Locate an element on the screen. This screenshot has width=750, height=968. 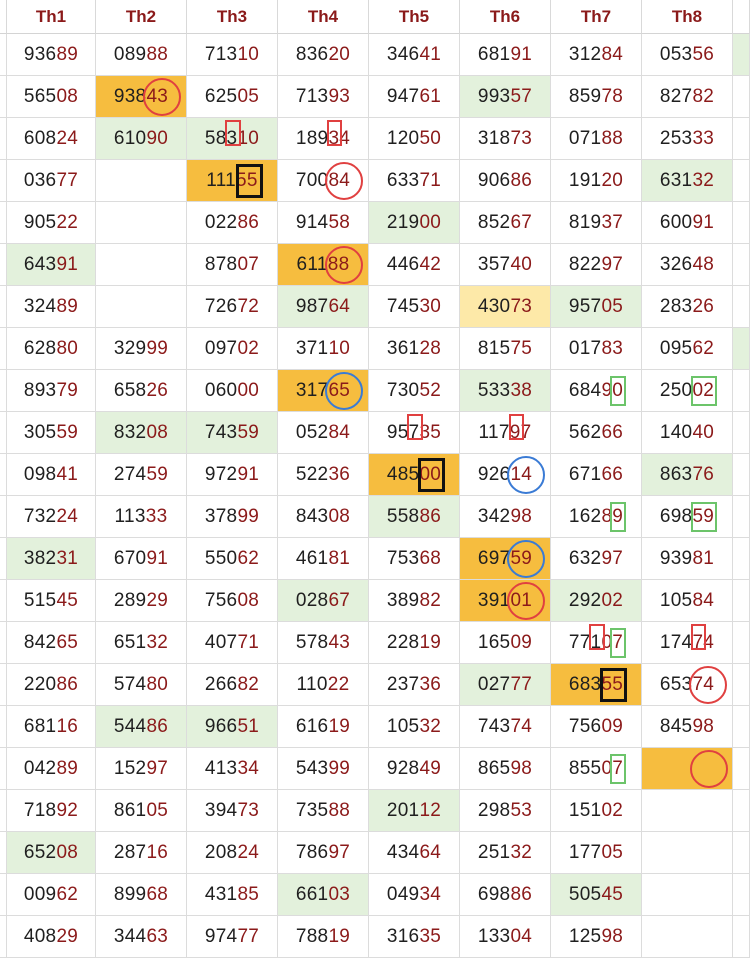
result-cell: 326 48 is located at coordinates (687, 265).